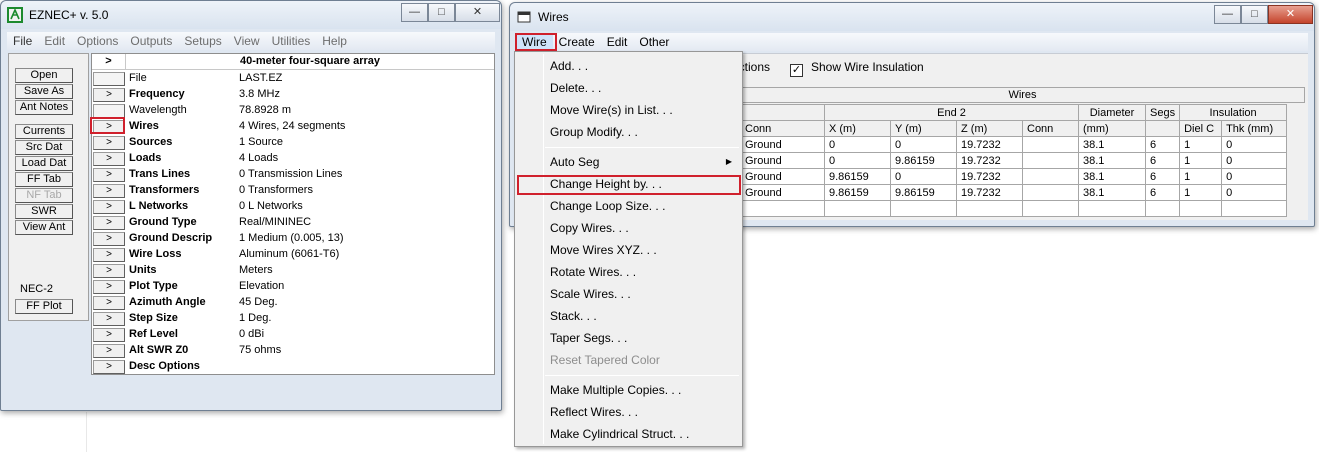  What do you see at coordinates (654, 42) in the screenshot?
I see `menu-other: Other` at bounding box center [654, 42].